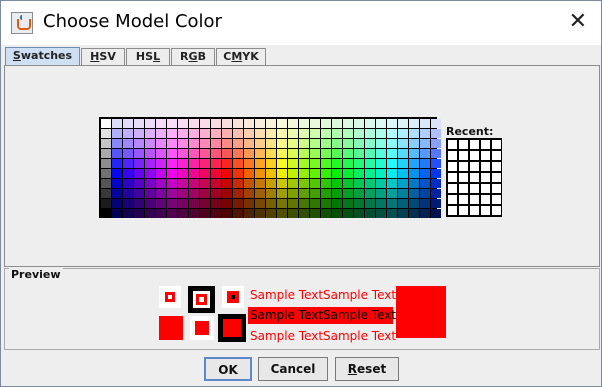 Image resolution: width=602 pixels, height=387 pixels. I want to click on swatch-grid, so click(270, 167).